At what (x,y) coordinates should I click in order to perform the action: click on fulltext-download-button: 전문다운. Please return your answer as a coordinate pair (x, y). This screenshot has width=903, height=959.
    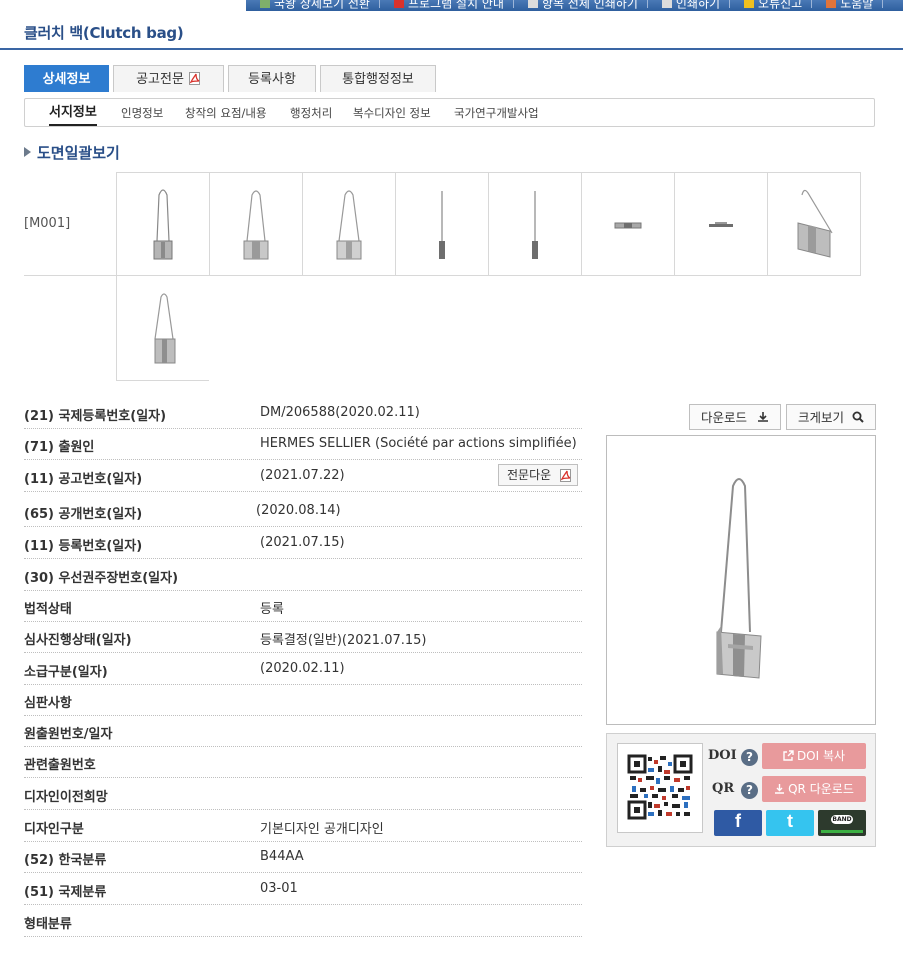
    Looking at the image, I should click on (538, 475).